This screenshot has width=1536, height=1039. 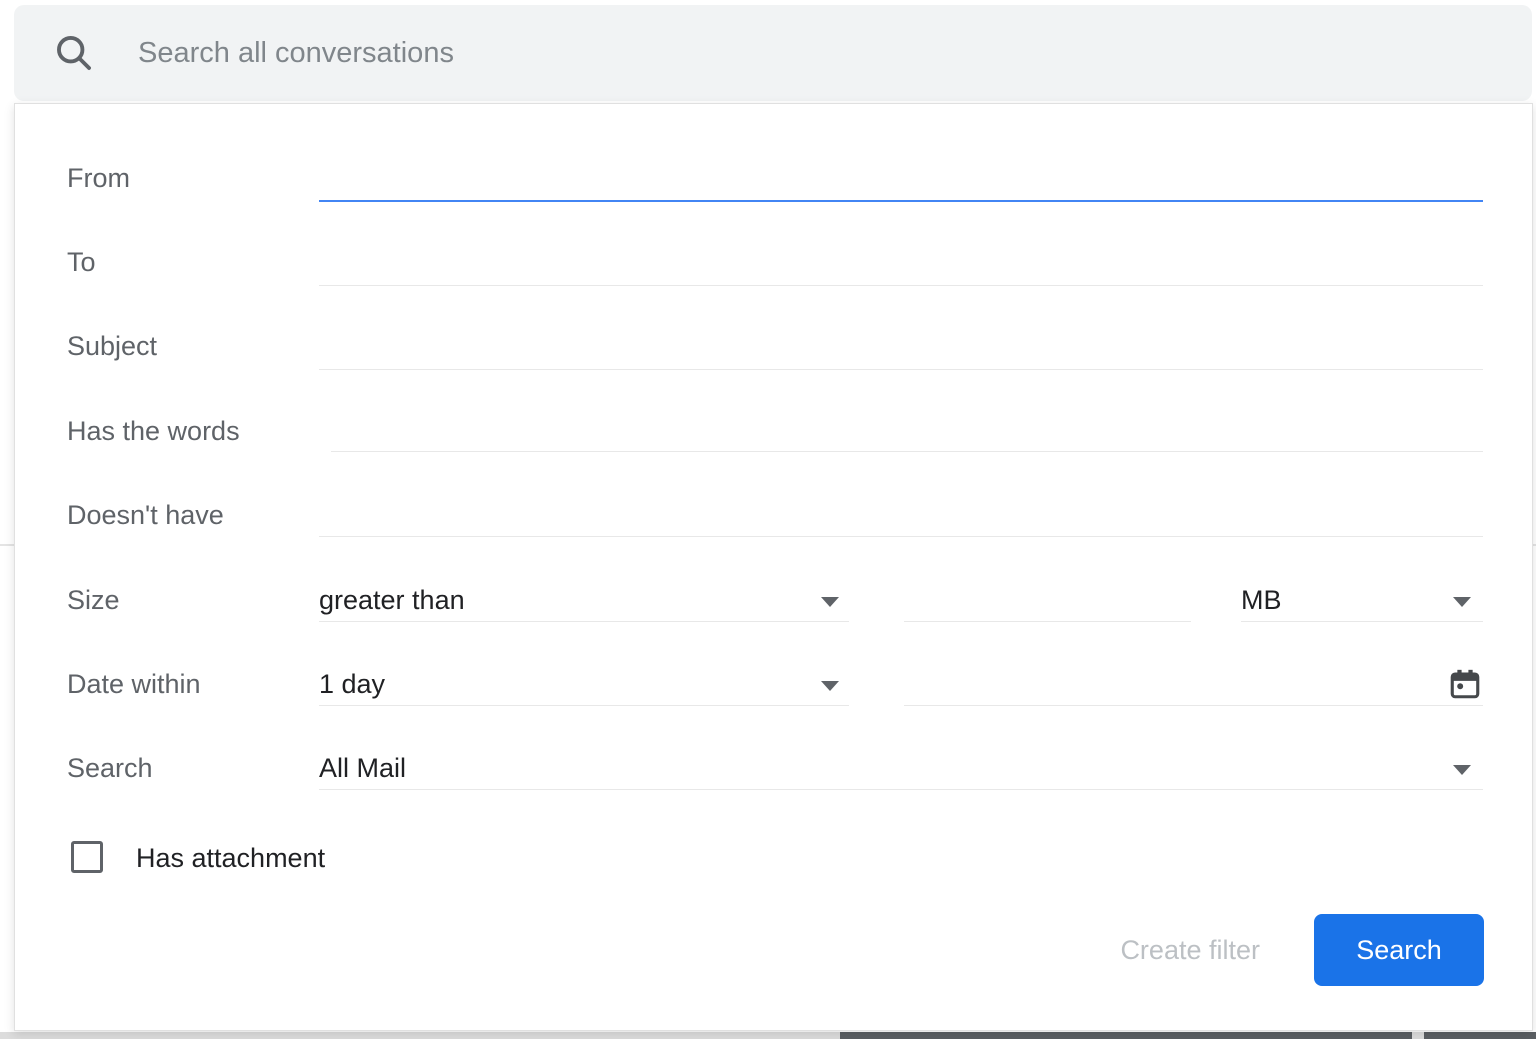 What do you see at coordinates (1362, 594) in the screenshot?
I see `size-unit-dropdown: MB` at bounding box center [1362, 594].